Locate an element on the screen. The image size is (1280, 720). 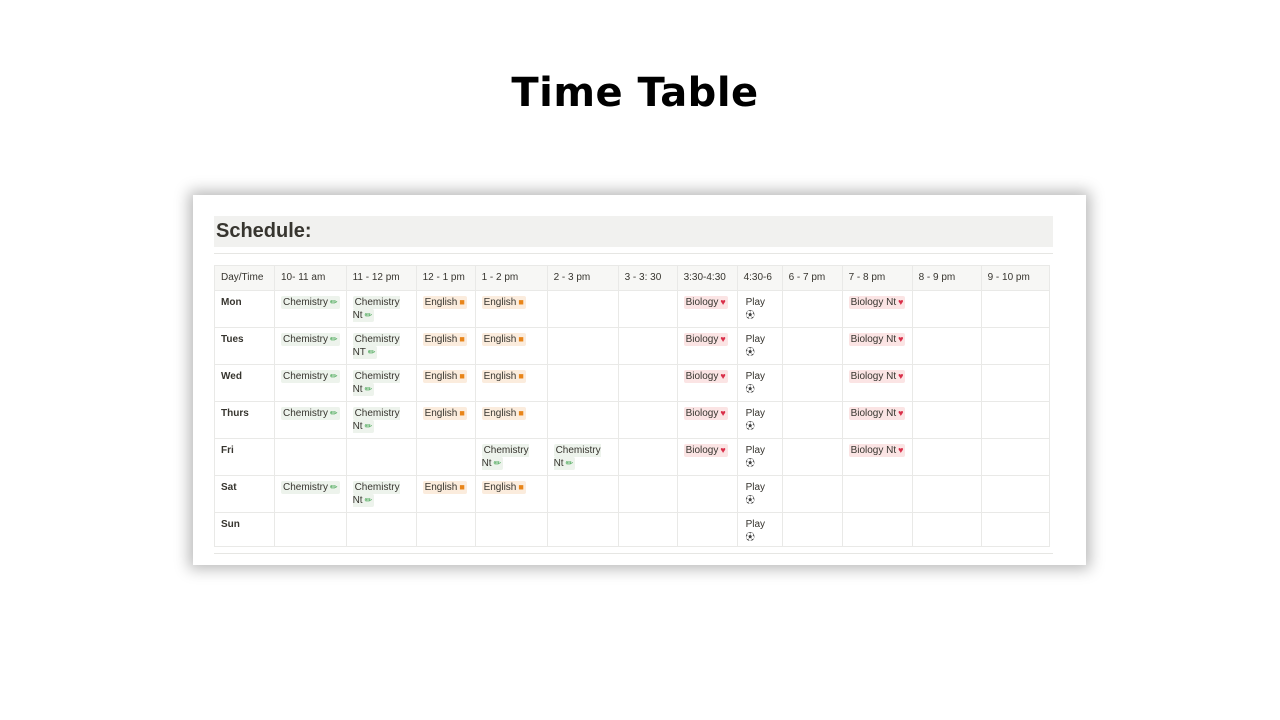
day-cell: Sun is located at coordinates (244, 529).